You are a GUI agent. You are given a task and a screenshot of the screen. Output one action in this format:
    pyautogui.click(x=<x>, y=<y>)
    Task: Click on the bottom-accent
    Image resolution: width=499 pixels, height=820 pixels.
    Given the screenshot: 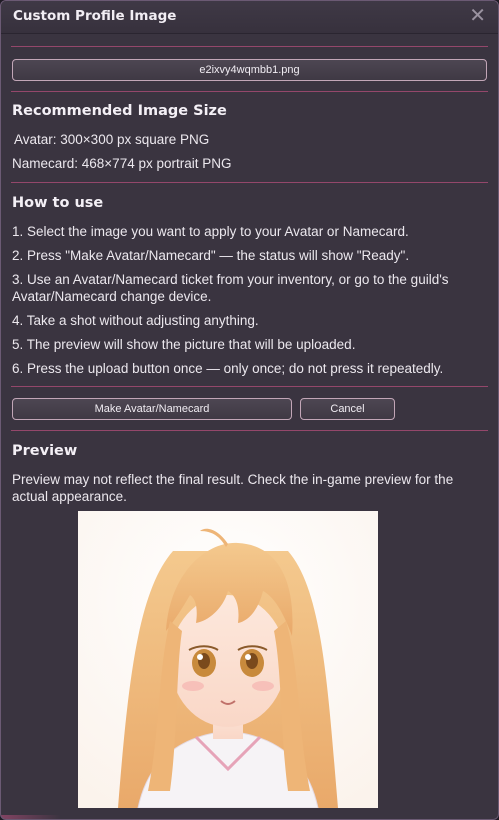 What is the action you would take?
    pyautogui.click(x=249, y=817)
    